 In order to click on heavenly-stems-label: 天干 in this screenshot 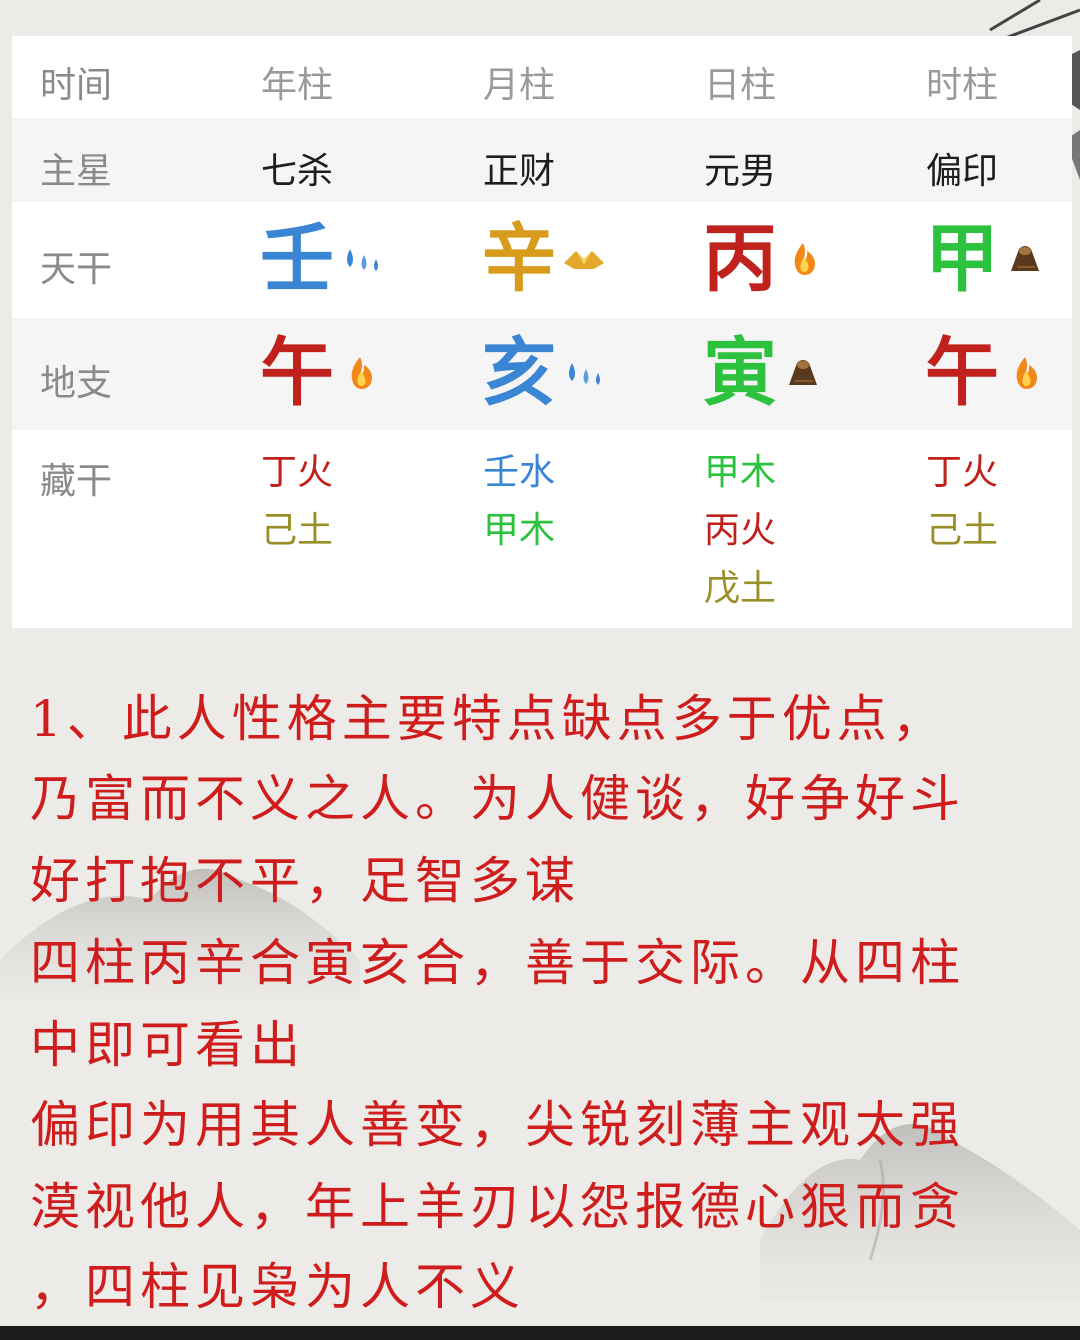, I will do `click(76, 269)`.